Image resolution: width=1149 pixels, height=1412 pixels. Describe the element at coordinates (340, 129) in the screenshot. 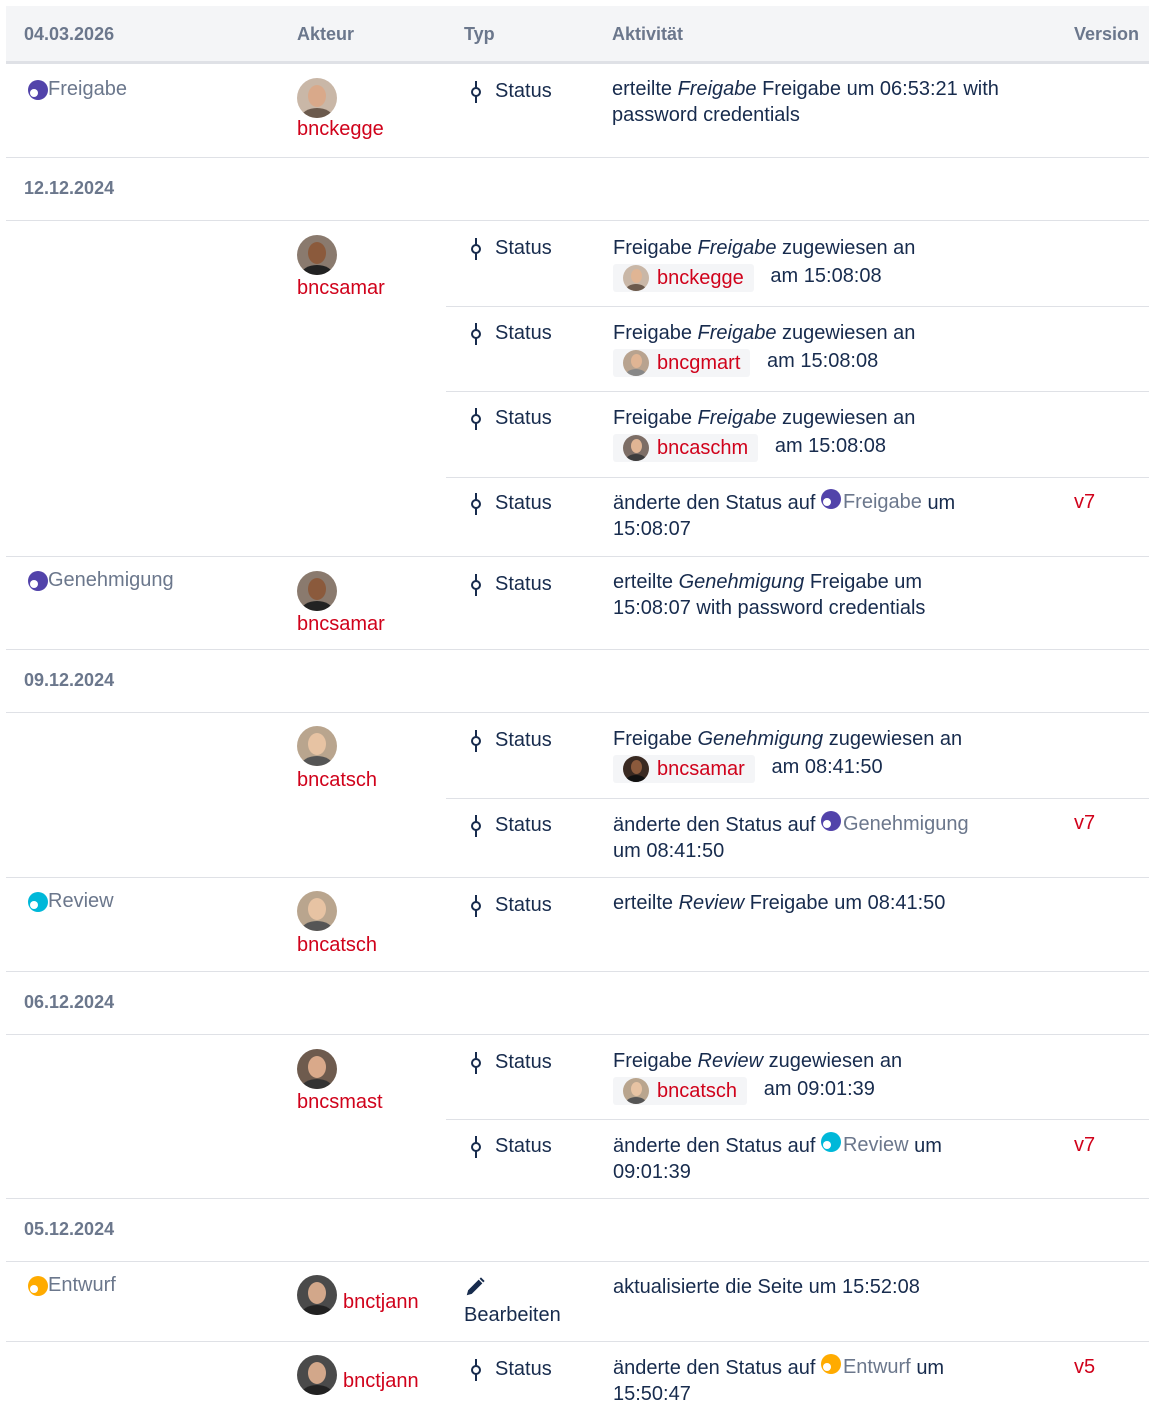

I see `user-link: bnckegge` at that location.